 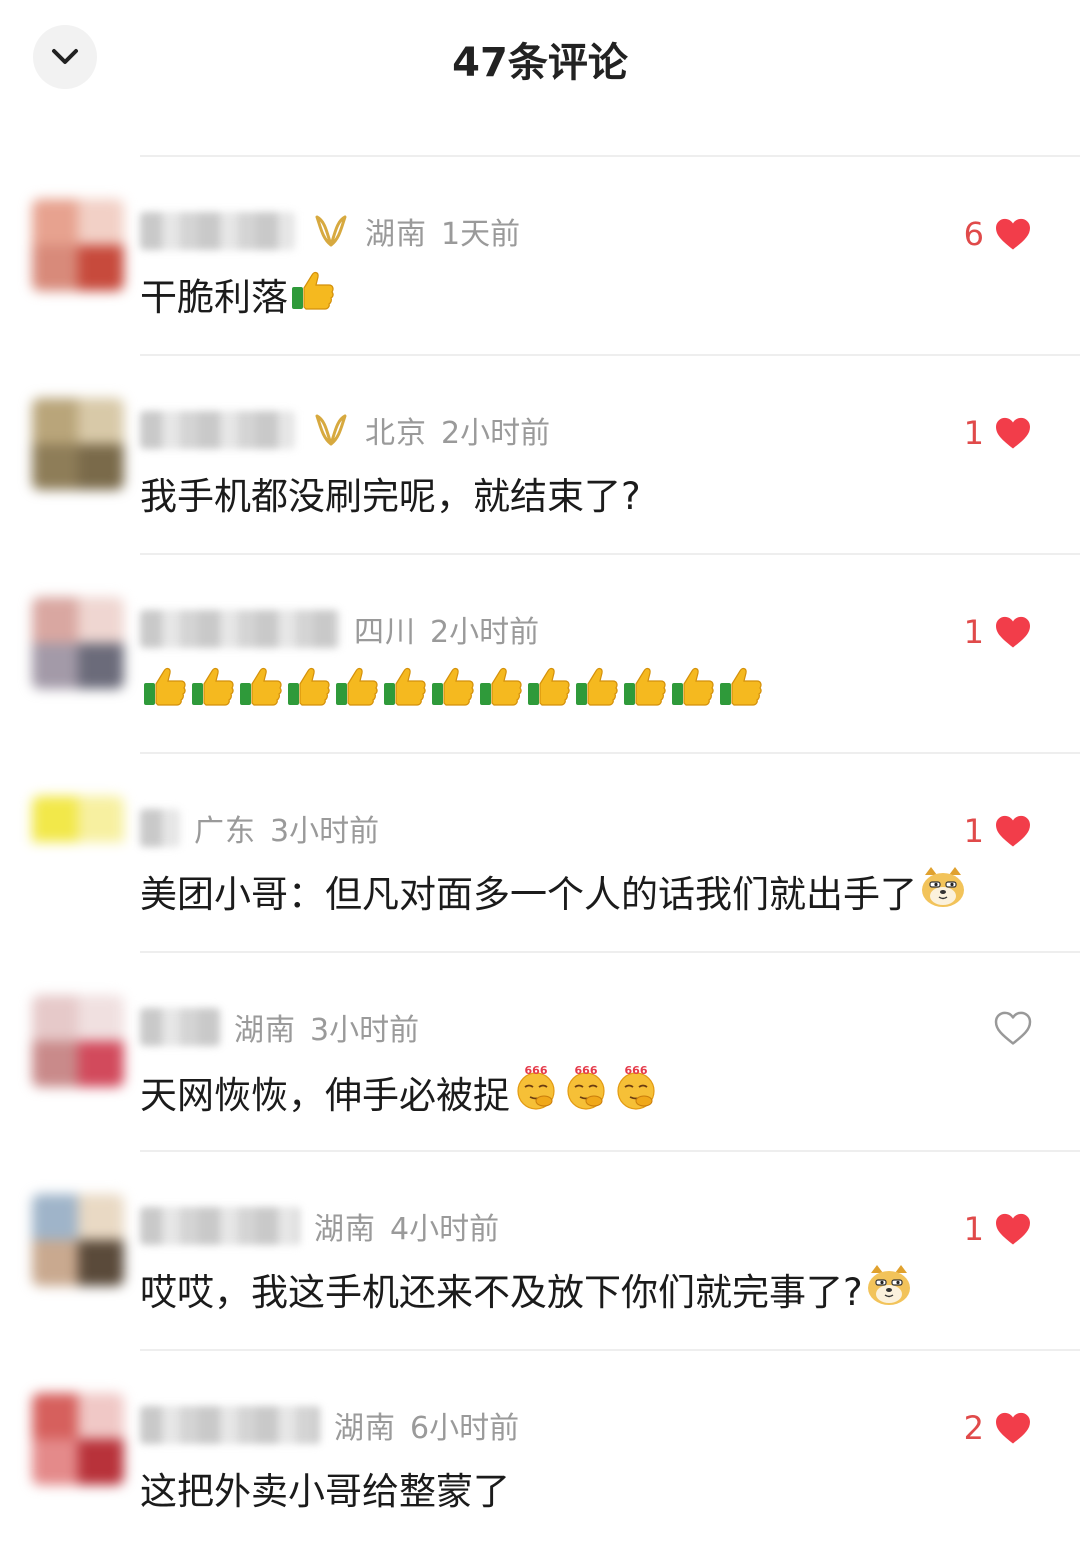 I want to click on comment-text: 干脆利落, so click(x=238, y=294).